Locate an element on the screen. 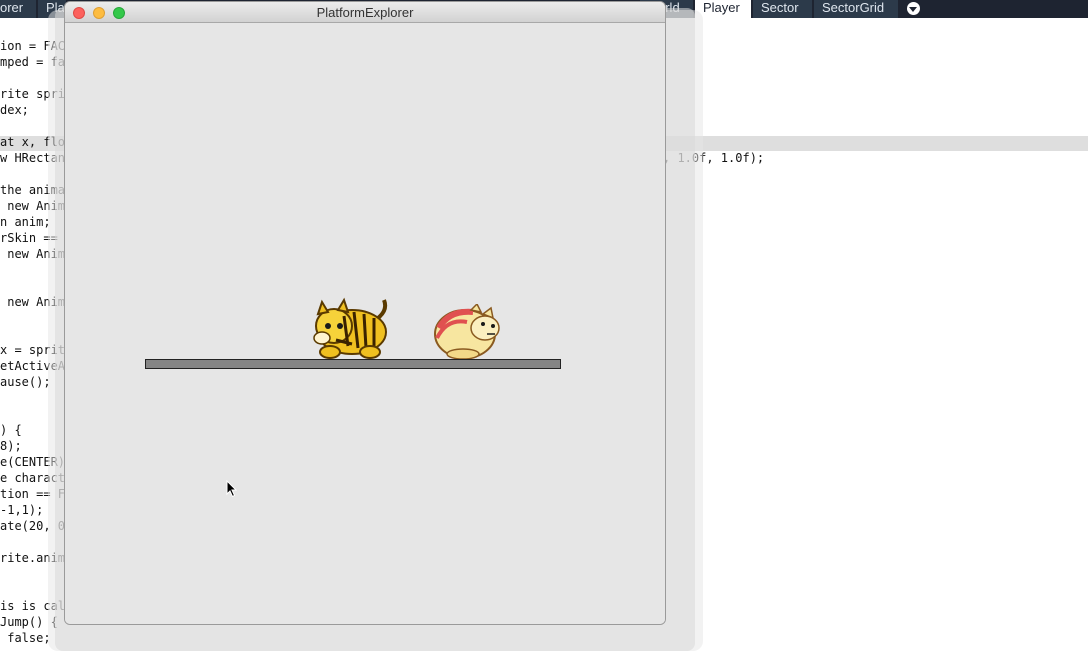 The width and height of the screenshot is (1088, 651). code-line: 8); is located at coordinates (11, 446).